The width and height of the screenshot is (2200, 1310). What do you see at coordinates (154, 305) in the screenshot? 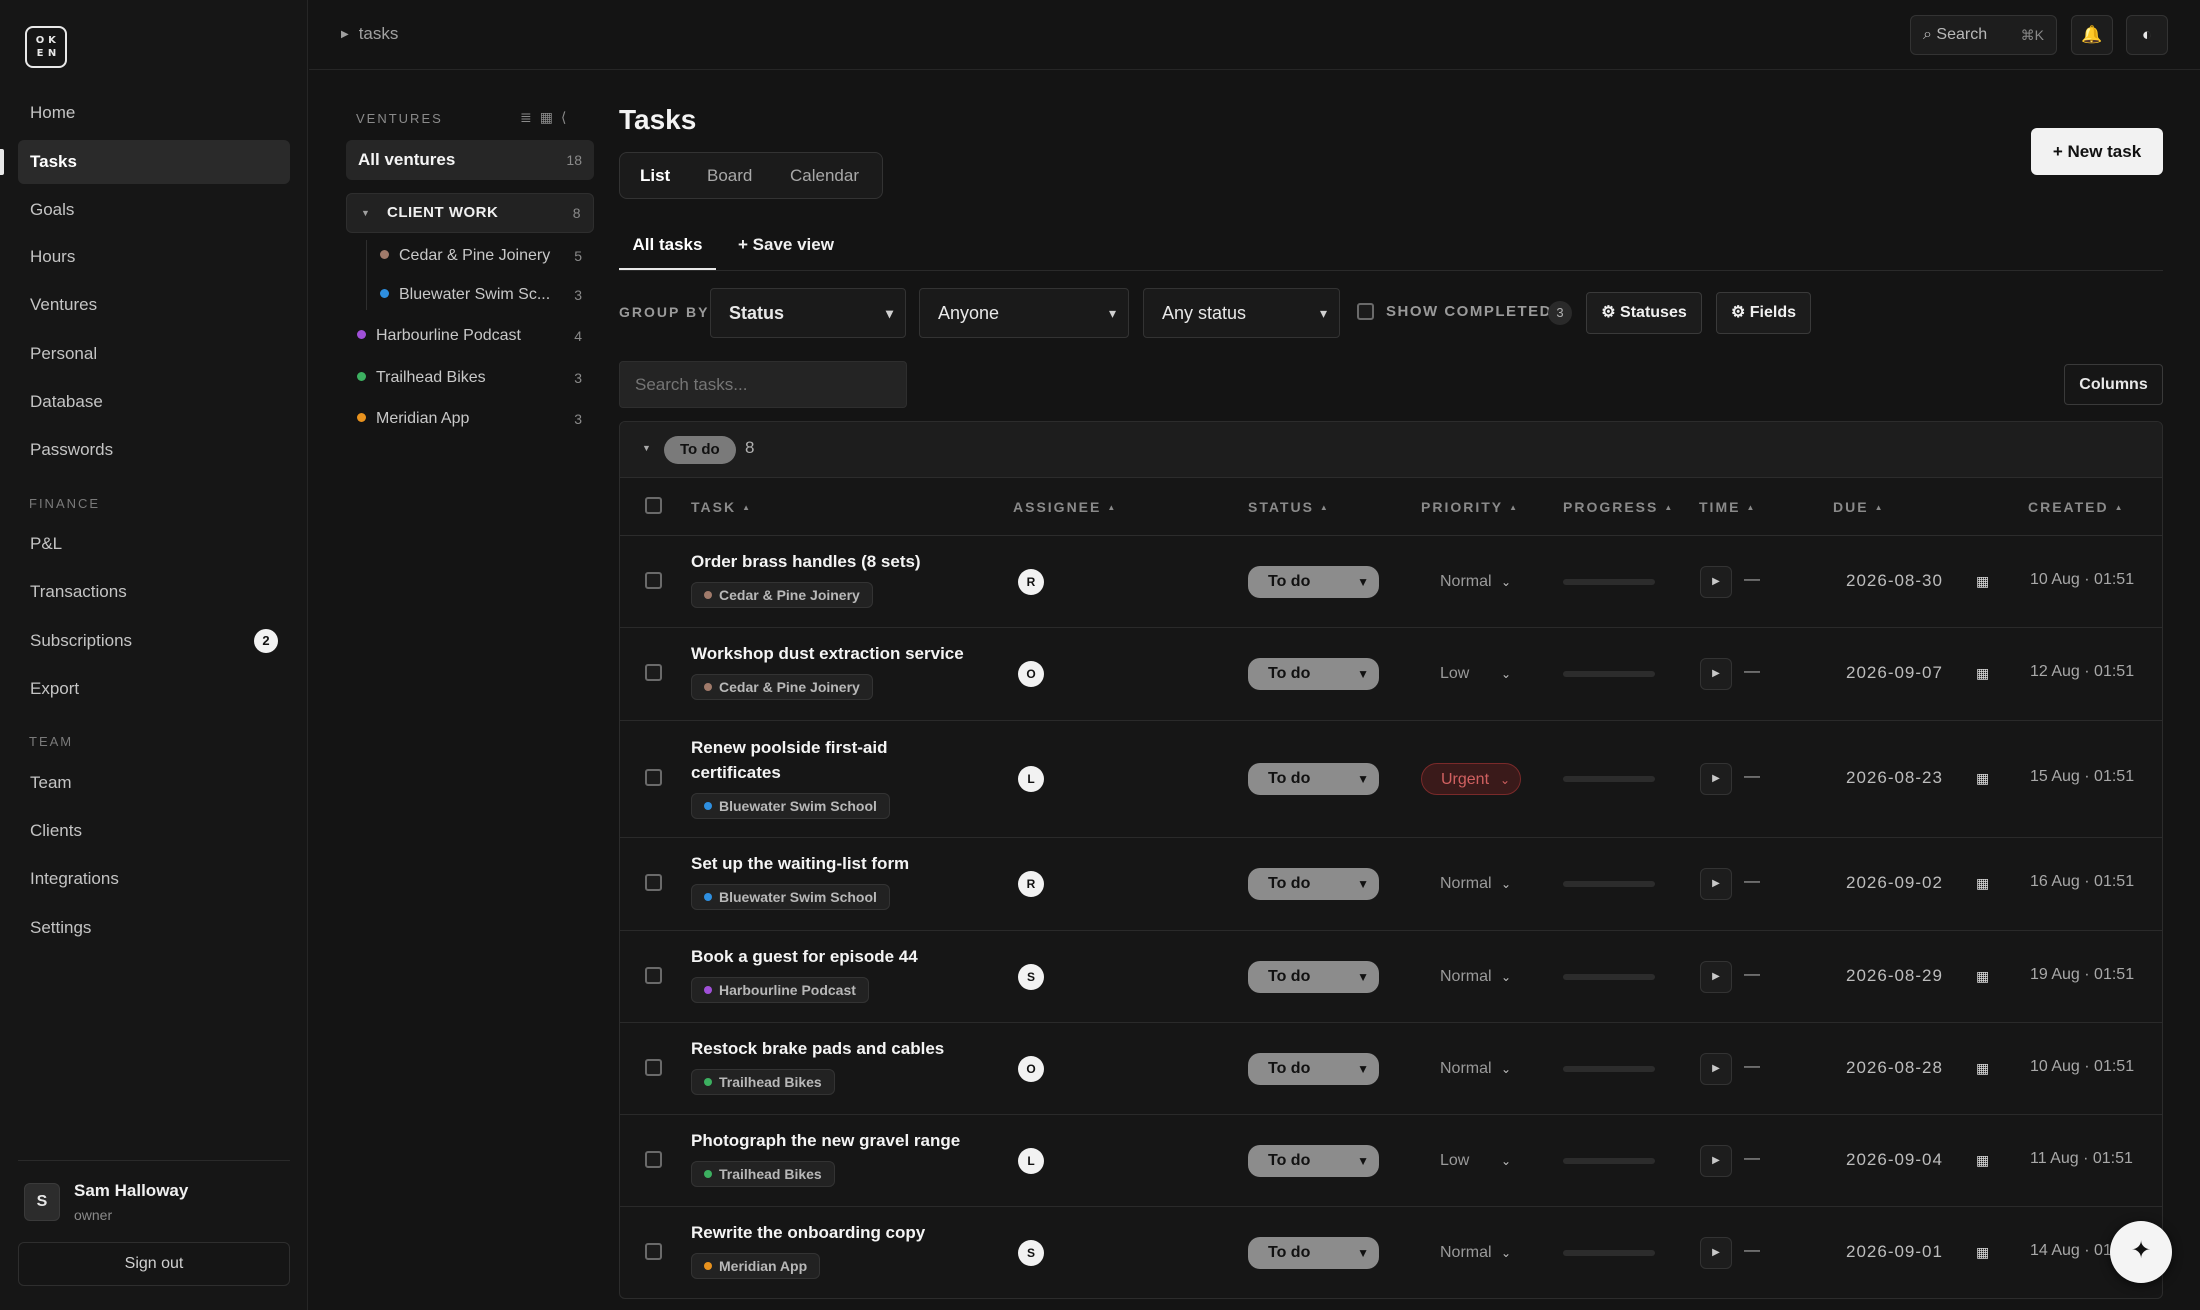
I see `nav-item-ventures: Ventures` at bounding box center [154, 305].